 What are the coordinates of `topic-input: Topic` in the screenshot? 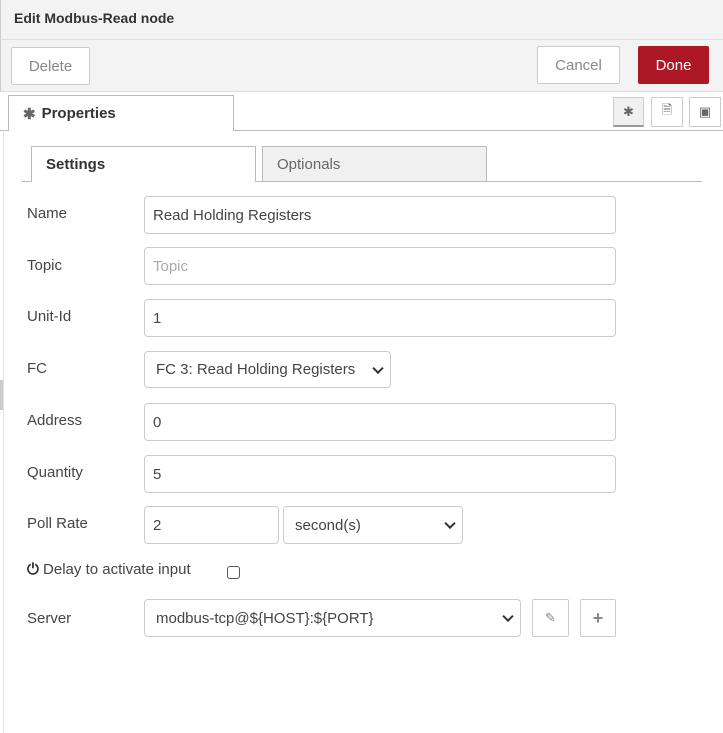 It's located at (380, 266).